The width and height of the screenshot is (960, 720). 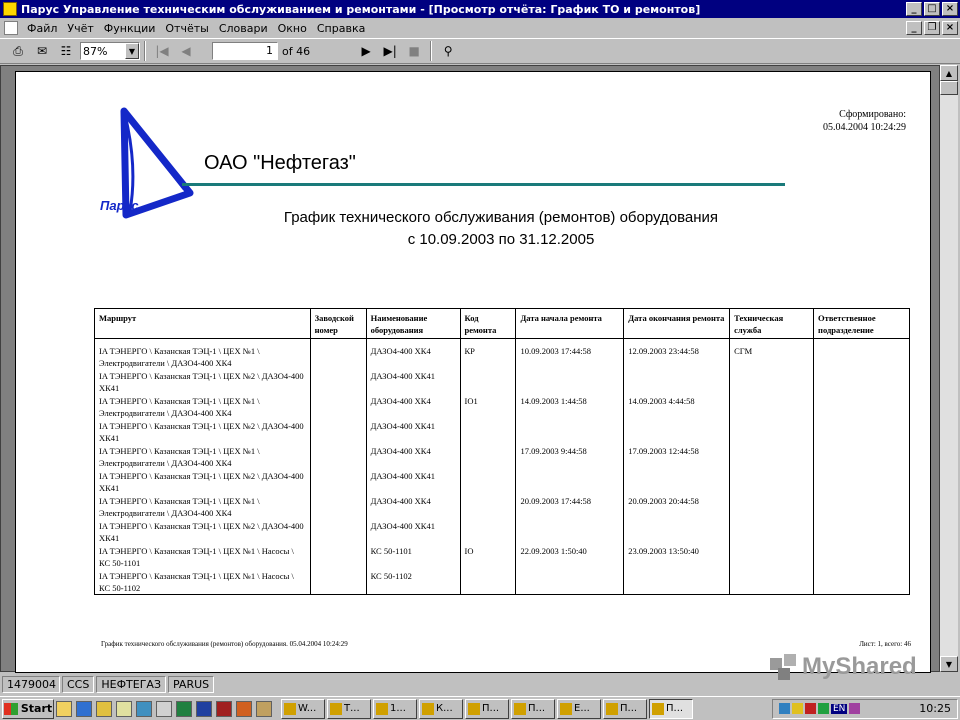 What do you see at coordinates (914, 9) in the screenshot?
I see `minimize-button: _` at bounding box center [914, 9].